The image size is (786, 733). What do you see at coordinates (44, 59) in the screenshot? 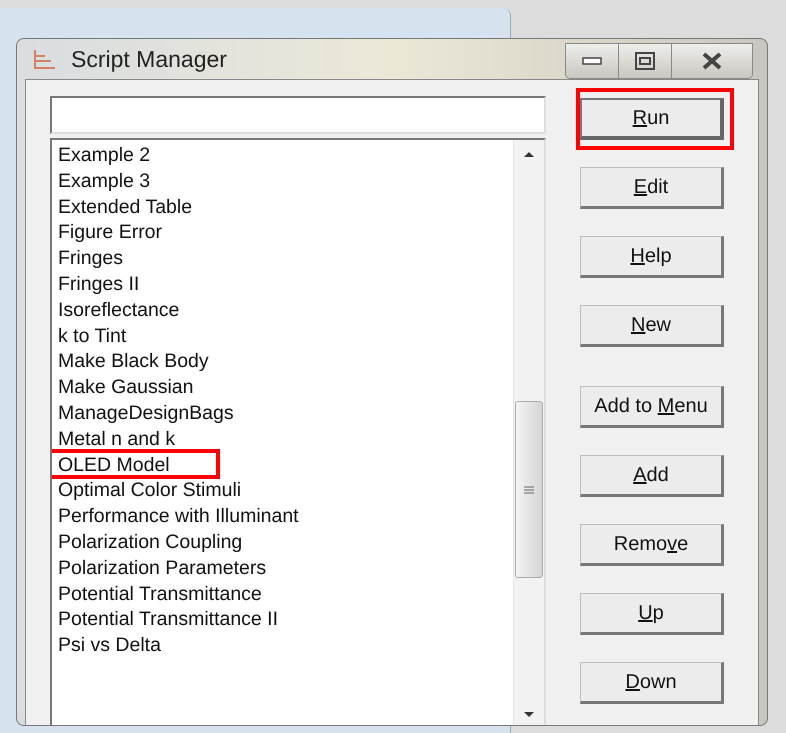
I see `chart-axes-icon` at bounding box center [44, 59].